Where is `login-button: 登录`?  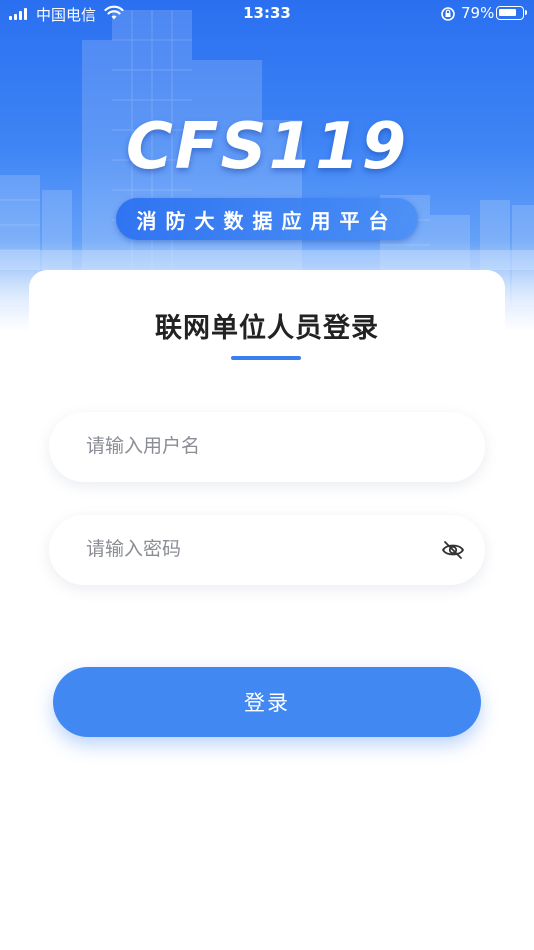 login-button: 登录 is located at coordinates (267, 702).